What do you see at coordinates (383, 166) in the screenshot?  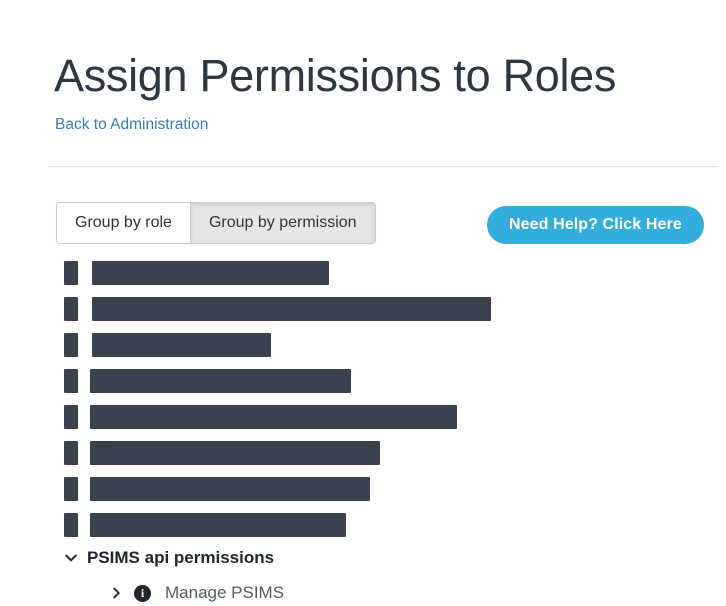 I see `header-divider` at bounding box center [383, 166].